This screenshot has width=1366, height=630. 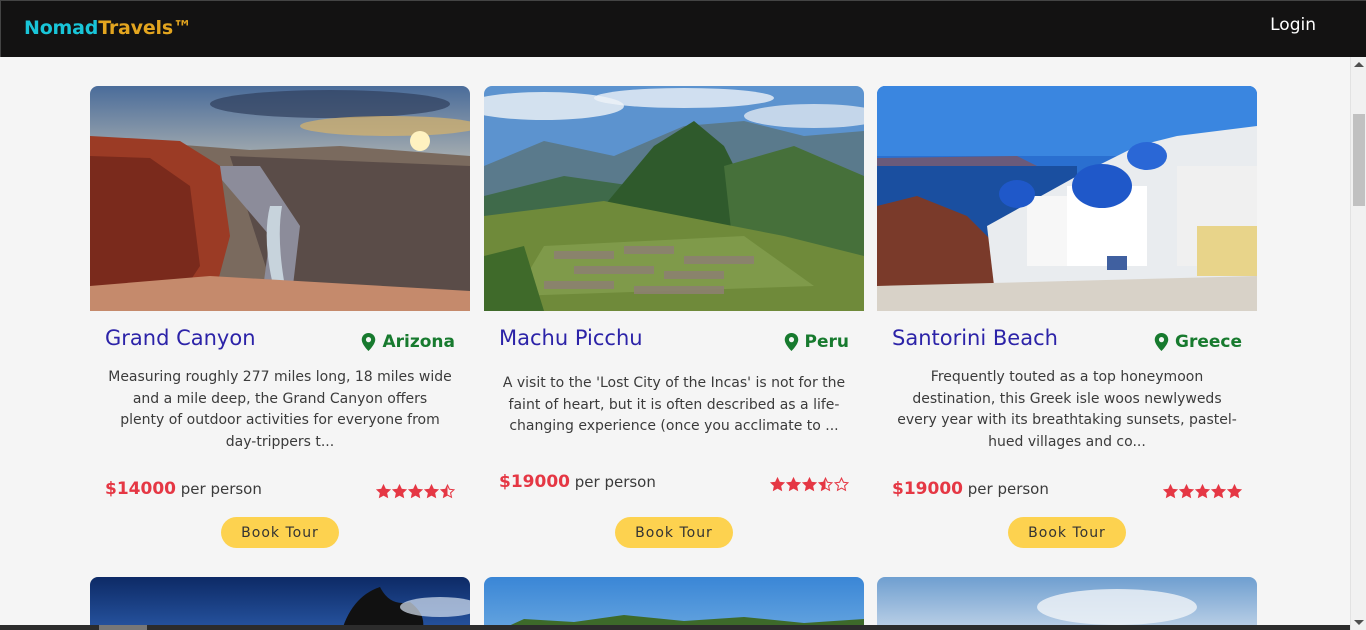 What do you see at coordinates (683, 28) in the screenshot?
I see `top-navbar: NomadTravels™ Login` at bounding box center [683, 28].